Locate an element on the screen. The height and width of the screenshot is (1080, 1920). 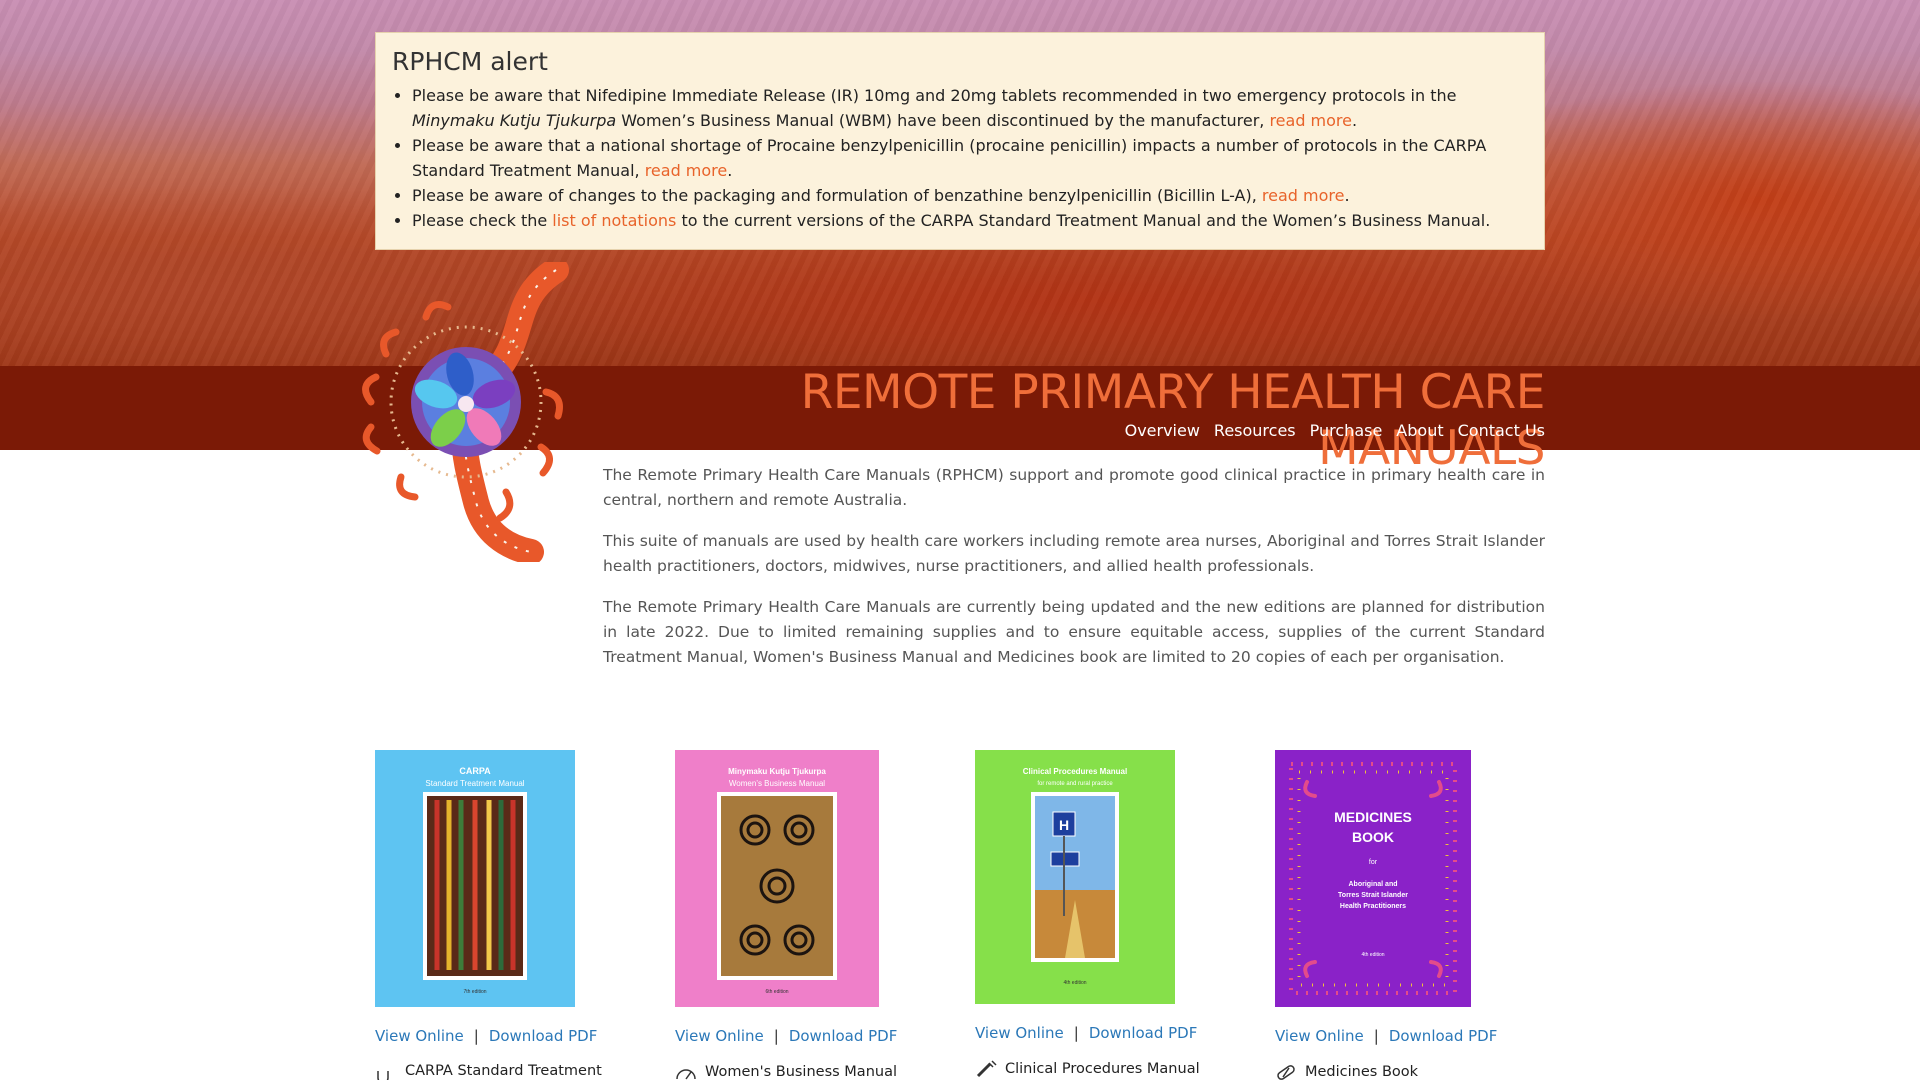
alert-emphasis: Minymaku Kutju Tjukurpa is located at coordinates (514, 120).